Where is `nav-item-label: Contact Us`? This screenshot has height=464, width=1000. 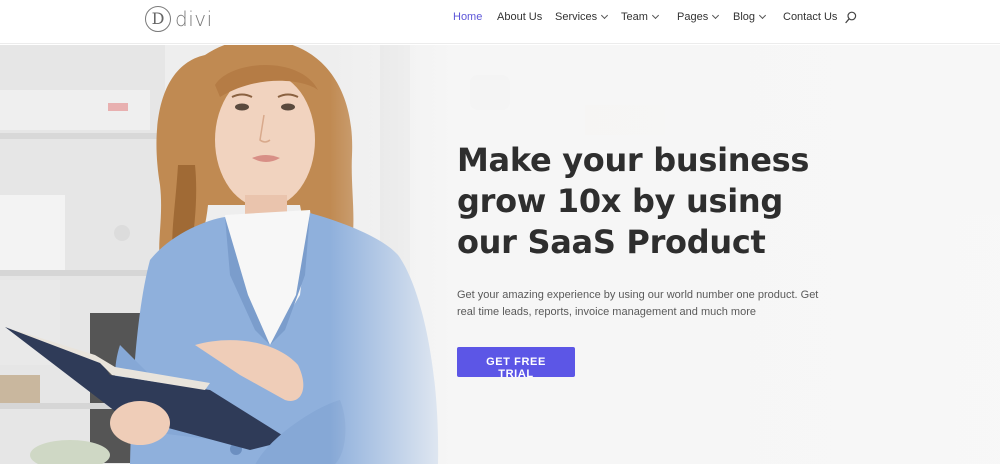
nav-item-label: Contact Us is located at coordinates (810, 17).